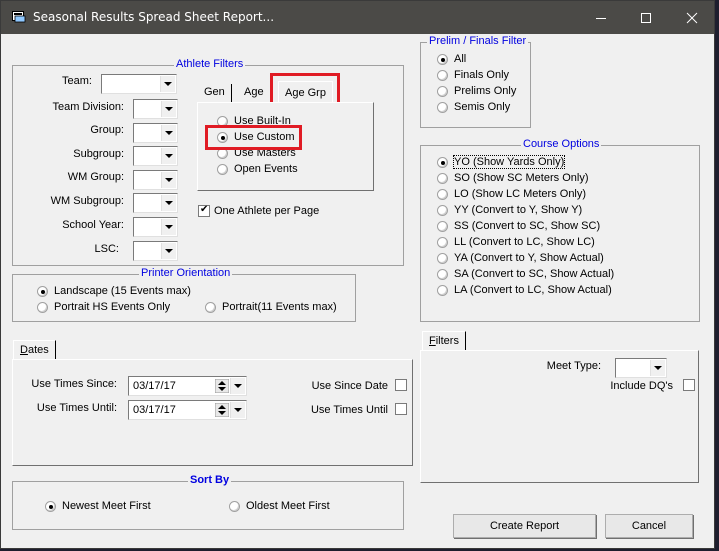  Describe the element at coordinates (107, 130) in the screenshot. I see `group-label: Group:` at that location.